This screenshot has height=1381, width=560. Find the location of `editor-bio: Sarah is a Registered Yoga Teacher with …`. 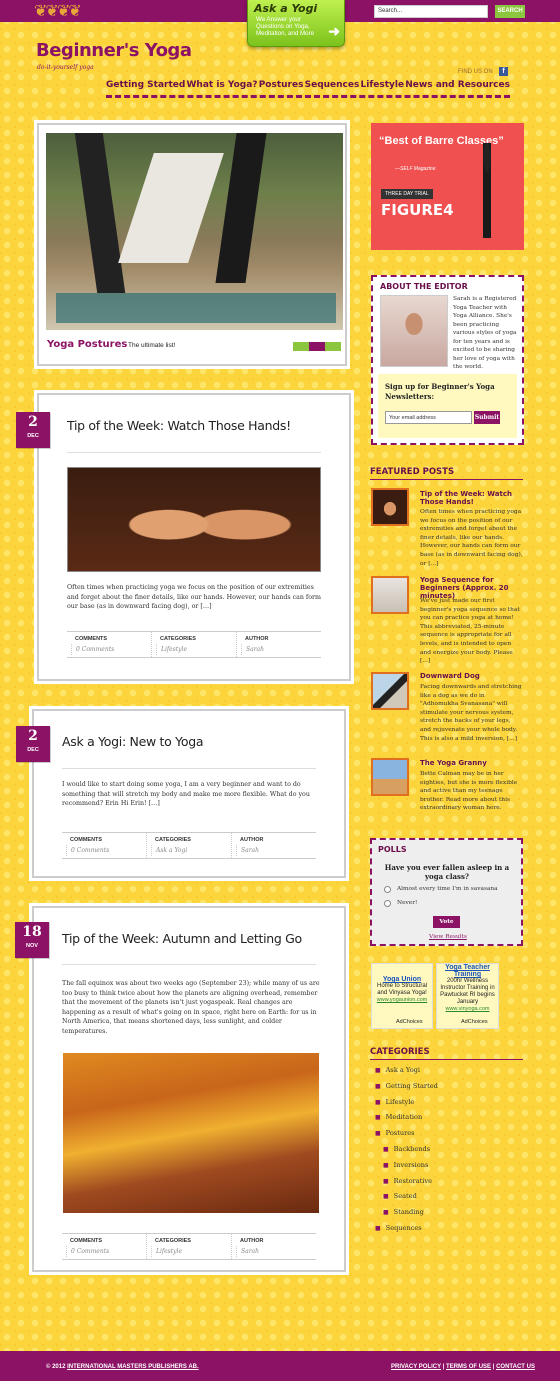

editor-bio: Sarah is a Registered Yoga Teacher with … is located at coordinates (485, 333).